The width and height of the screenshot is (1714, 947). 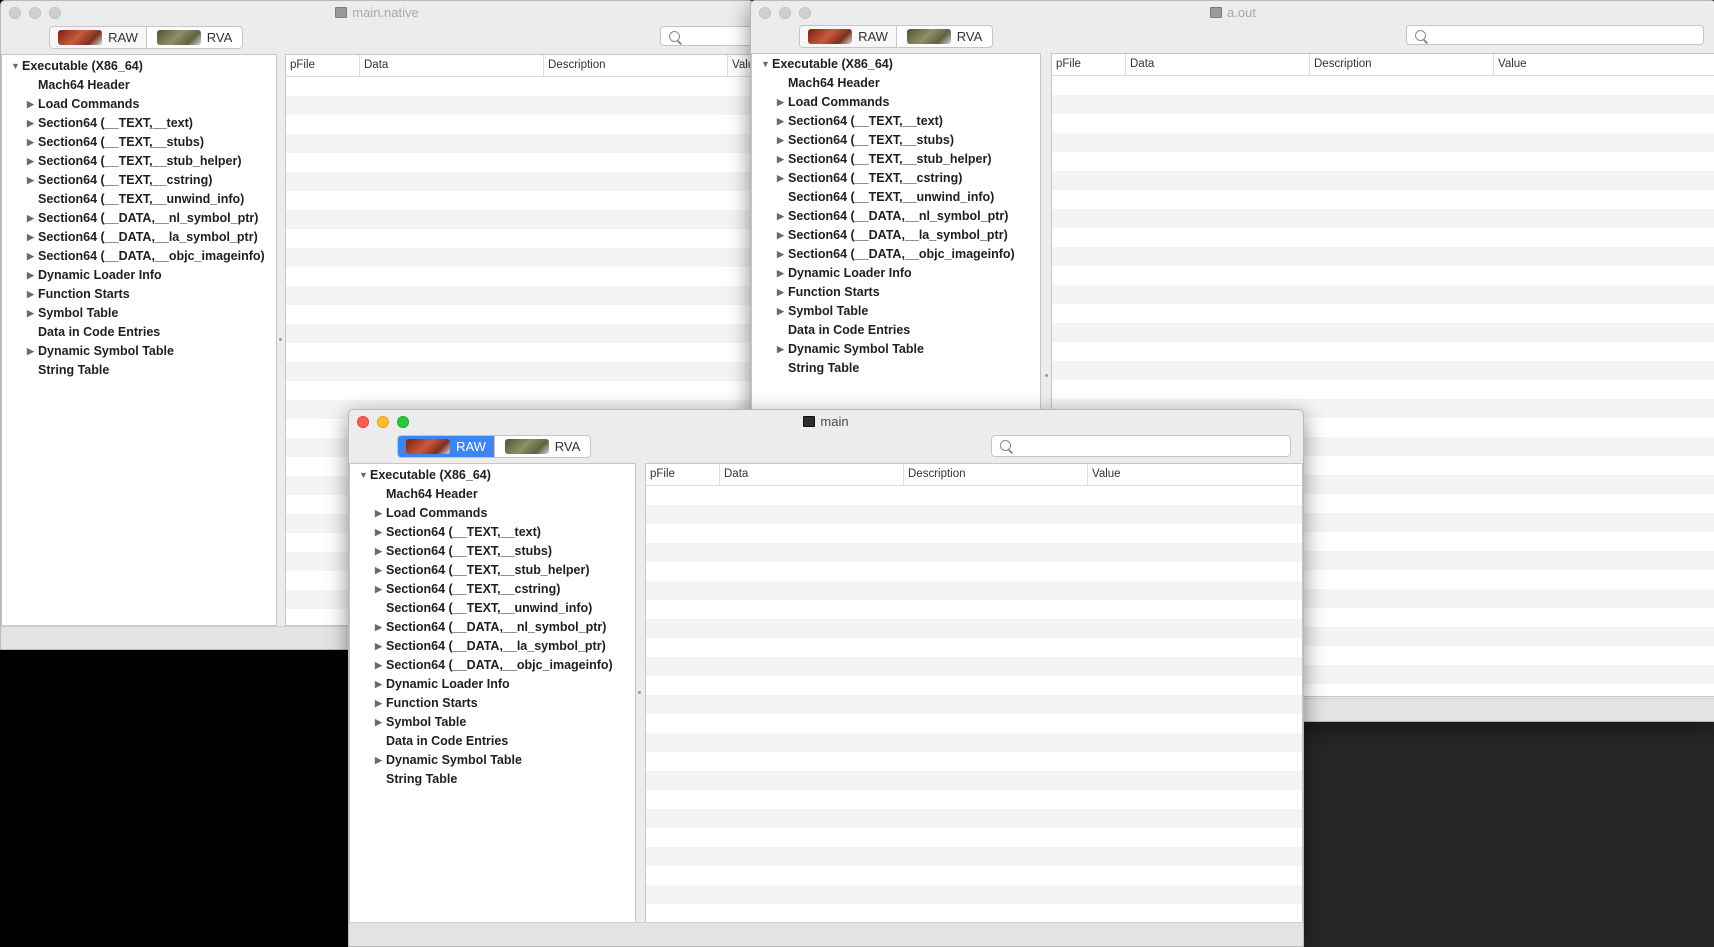 I want to click on titlebar: a.out, so click(x=1232, y=13).